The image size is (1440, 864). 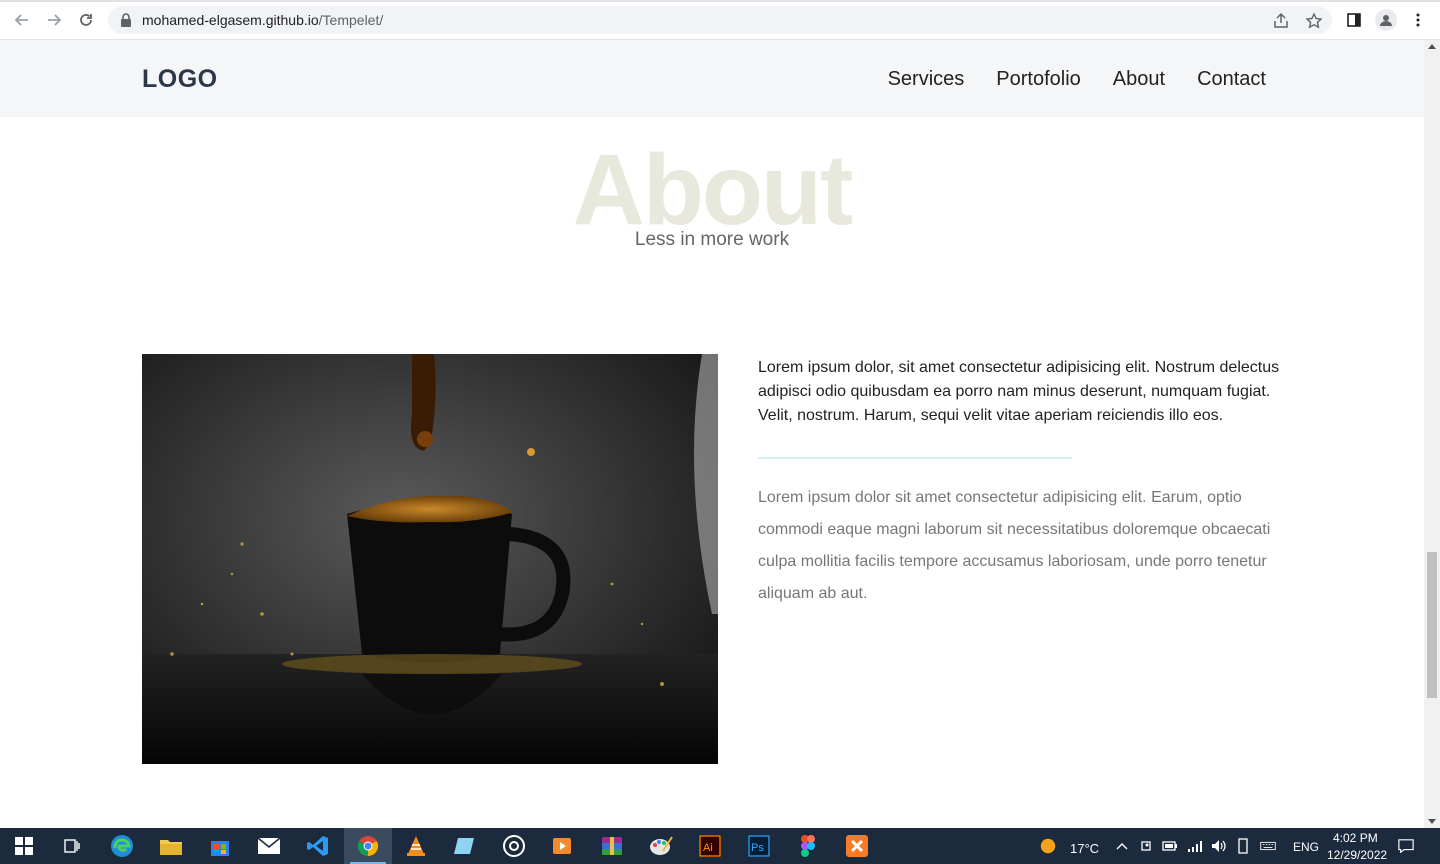 I want to click on clock-date: 12/29/2022, so click(x=1357, y=855).